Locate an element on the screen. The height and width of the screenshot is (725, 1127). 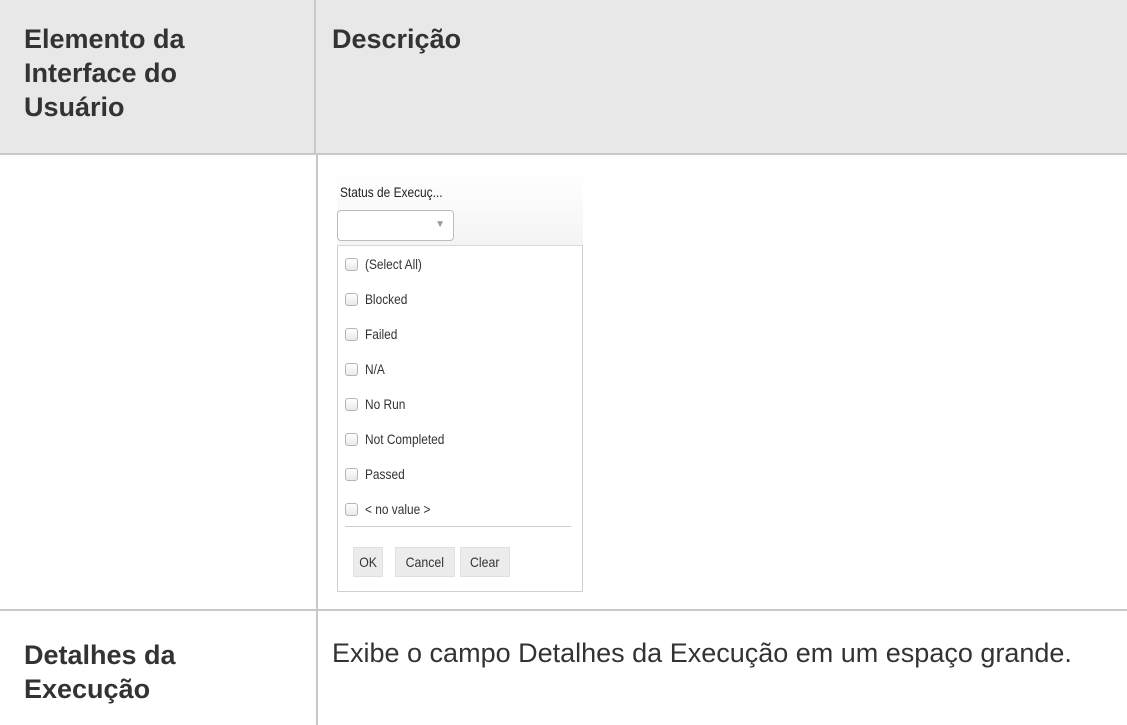
filter-title-bar: Status de Execuç... ▼ is located at coordinates (460, 208).